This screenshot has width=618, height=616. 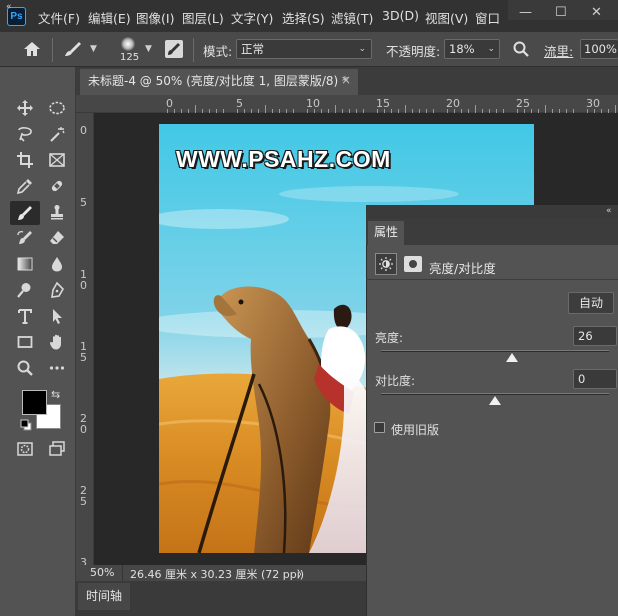 I want to click on type-tool-icon, so click(x=25, y=316).